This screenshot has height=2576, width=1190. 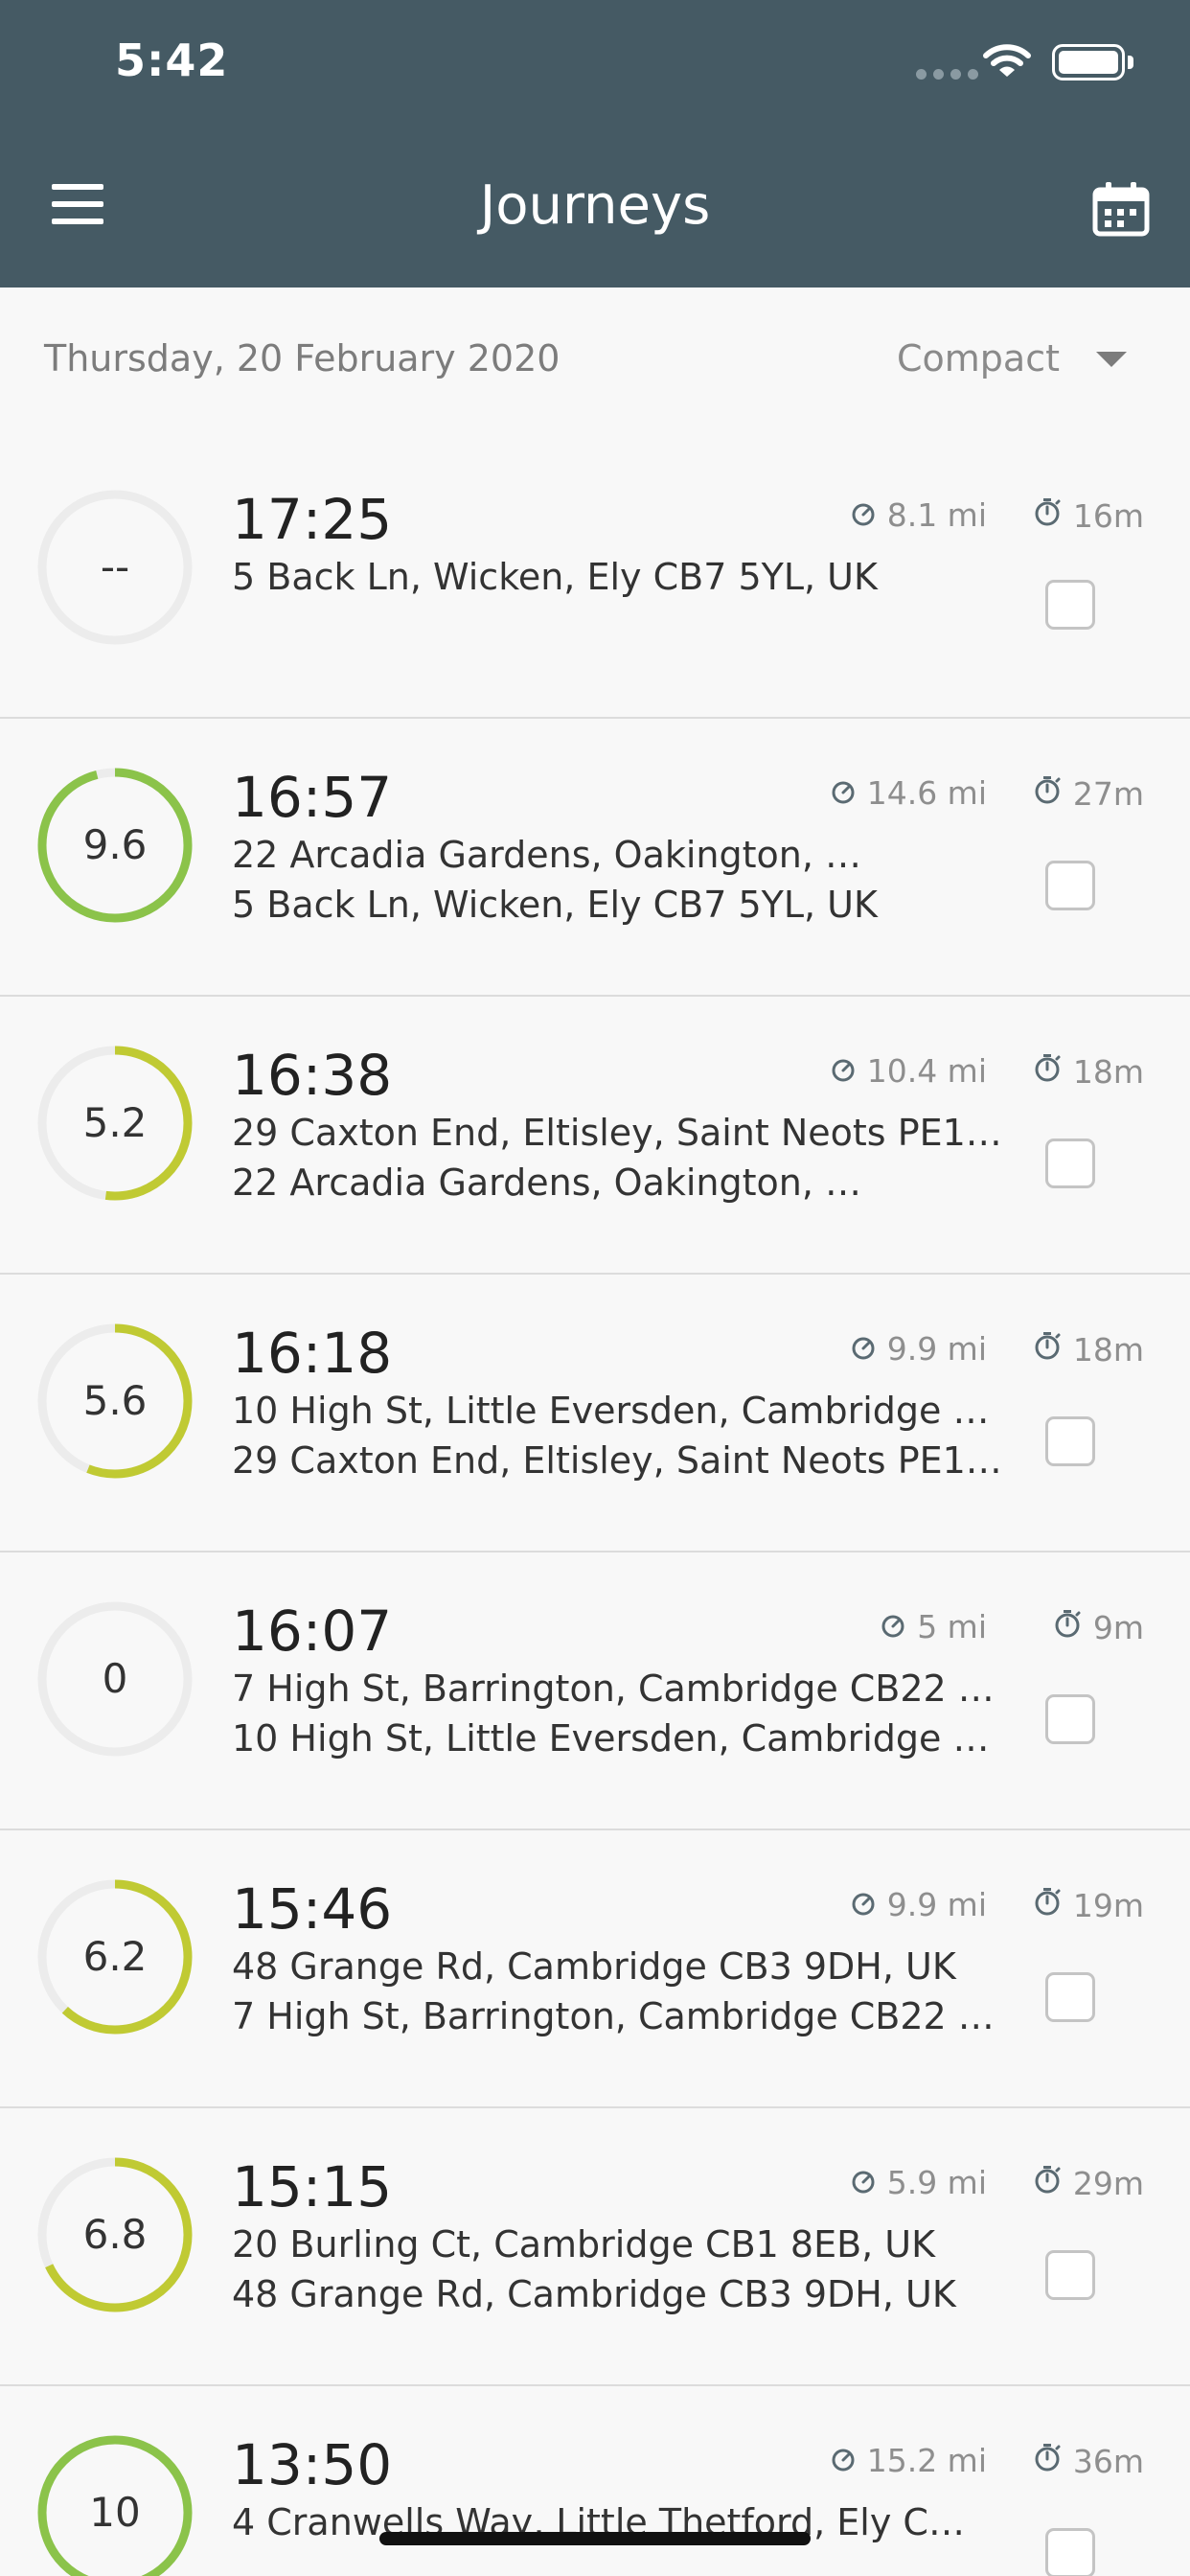 I want to click on journey-start-time: 16:38, so click(x=312, y=1075).